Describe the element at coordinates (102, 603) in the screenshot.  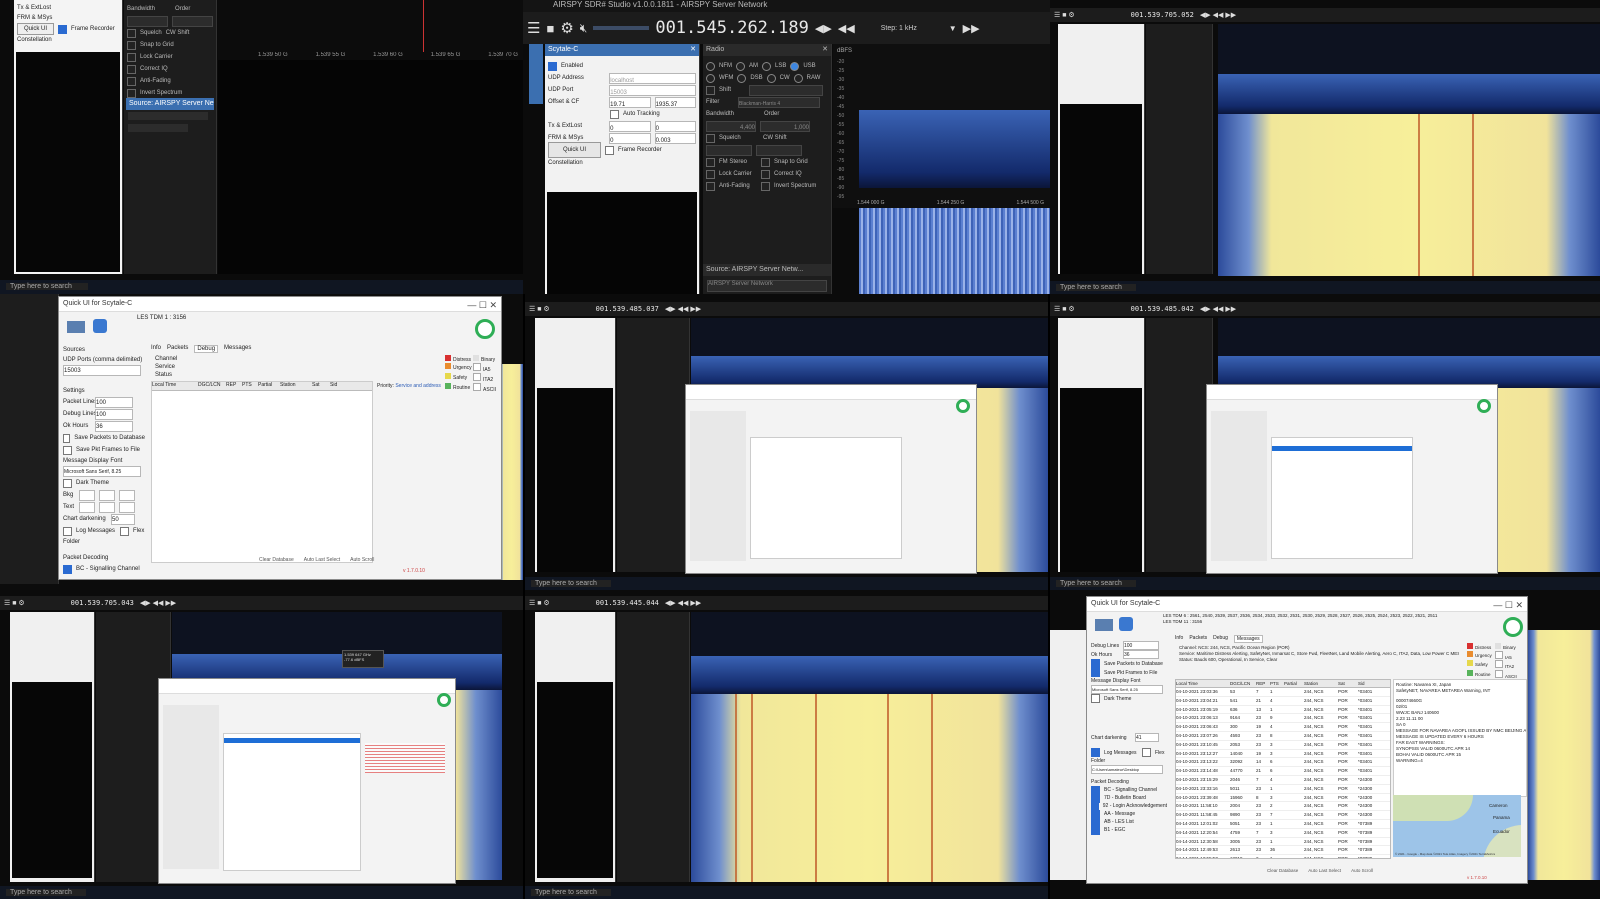
I see `frequency-display: 001.539.705.043` at that location.